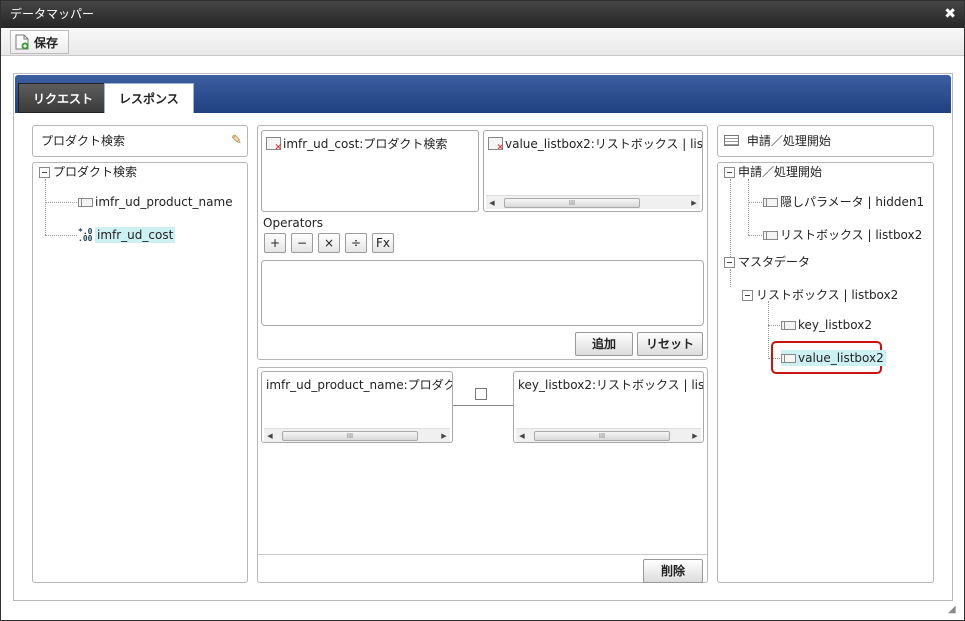 The height and width of the screenshot is (621, 965). Describe the element at coordinates (365, 144) in the screenshot. I see `source-field-label: imfr_ud_cost:プロダクト検索` at that location.